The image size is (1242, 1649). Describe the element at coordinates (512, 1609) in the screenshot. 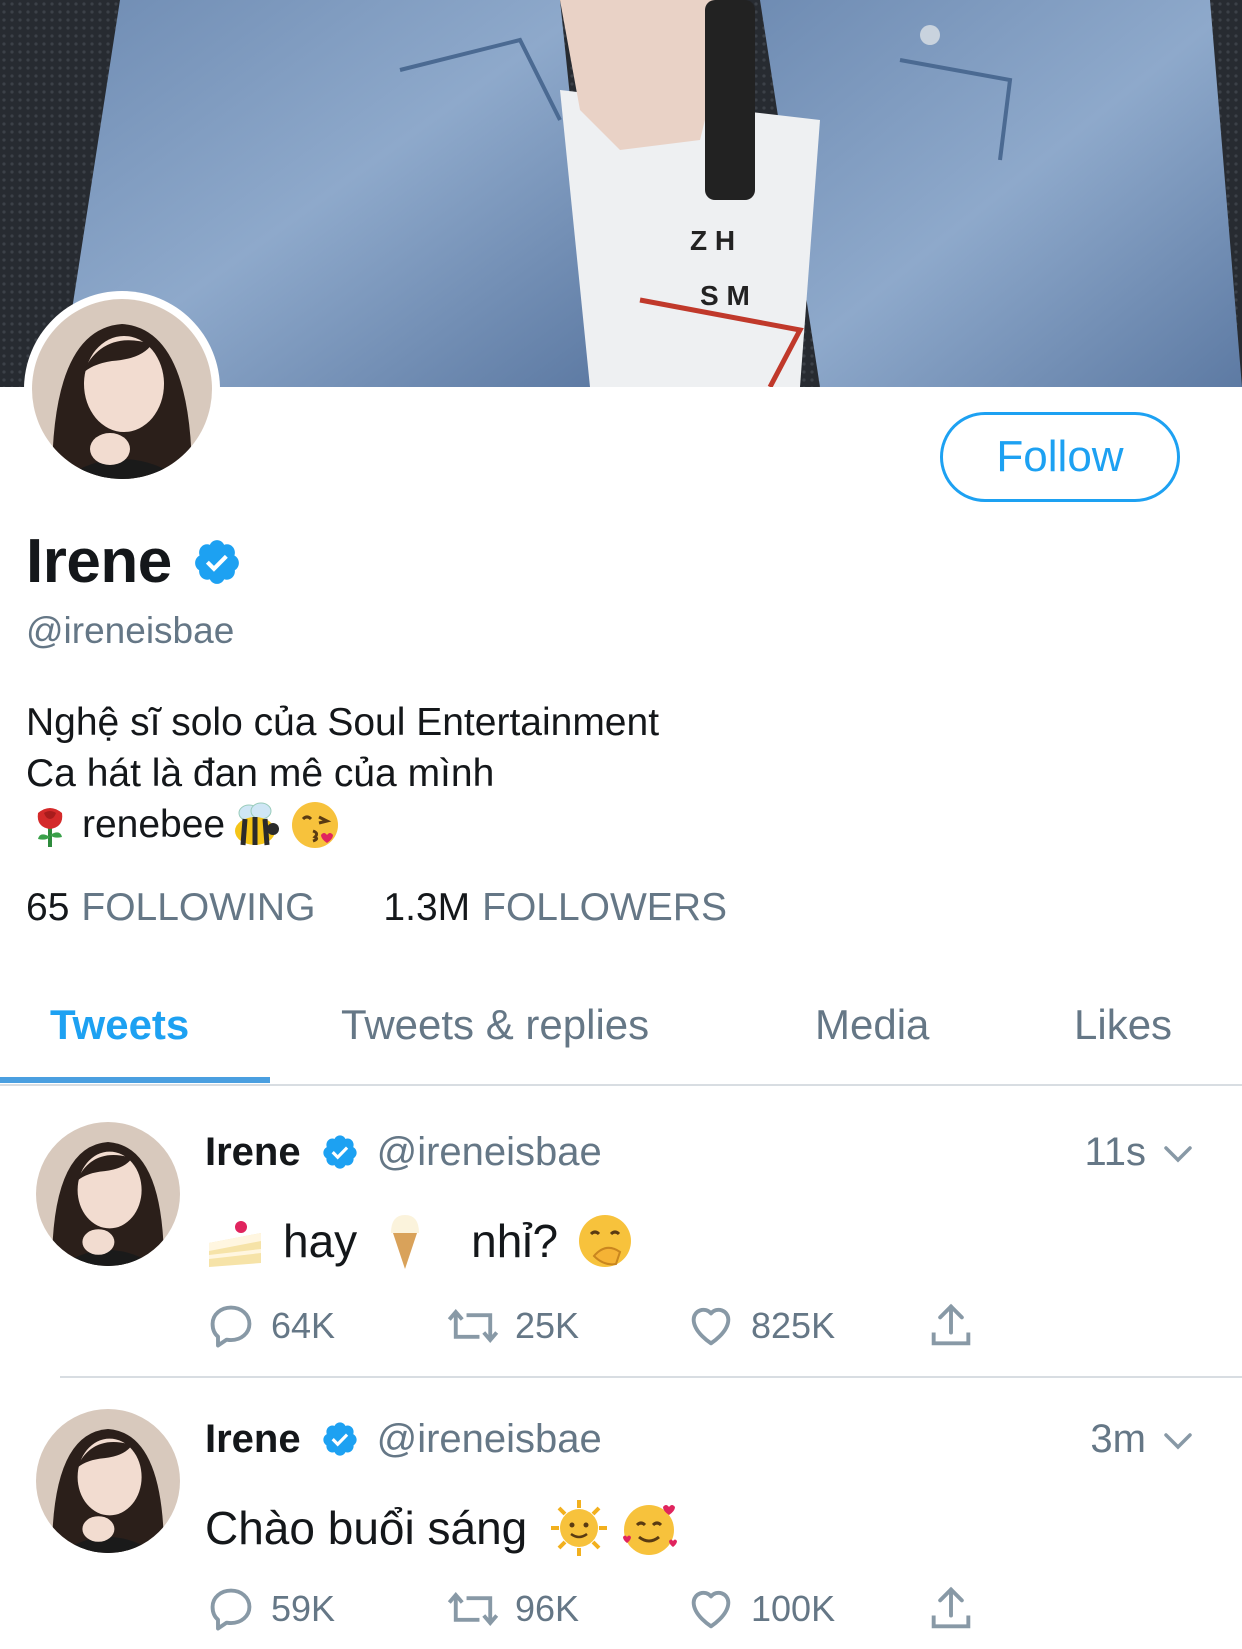

I see `retweet-button: 96K` at that location.